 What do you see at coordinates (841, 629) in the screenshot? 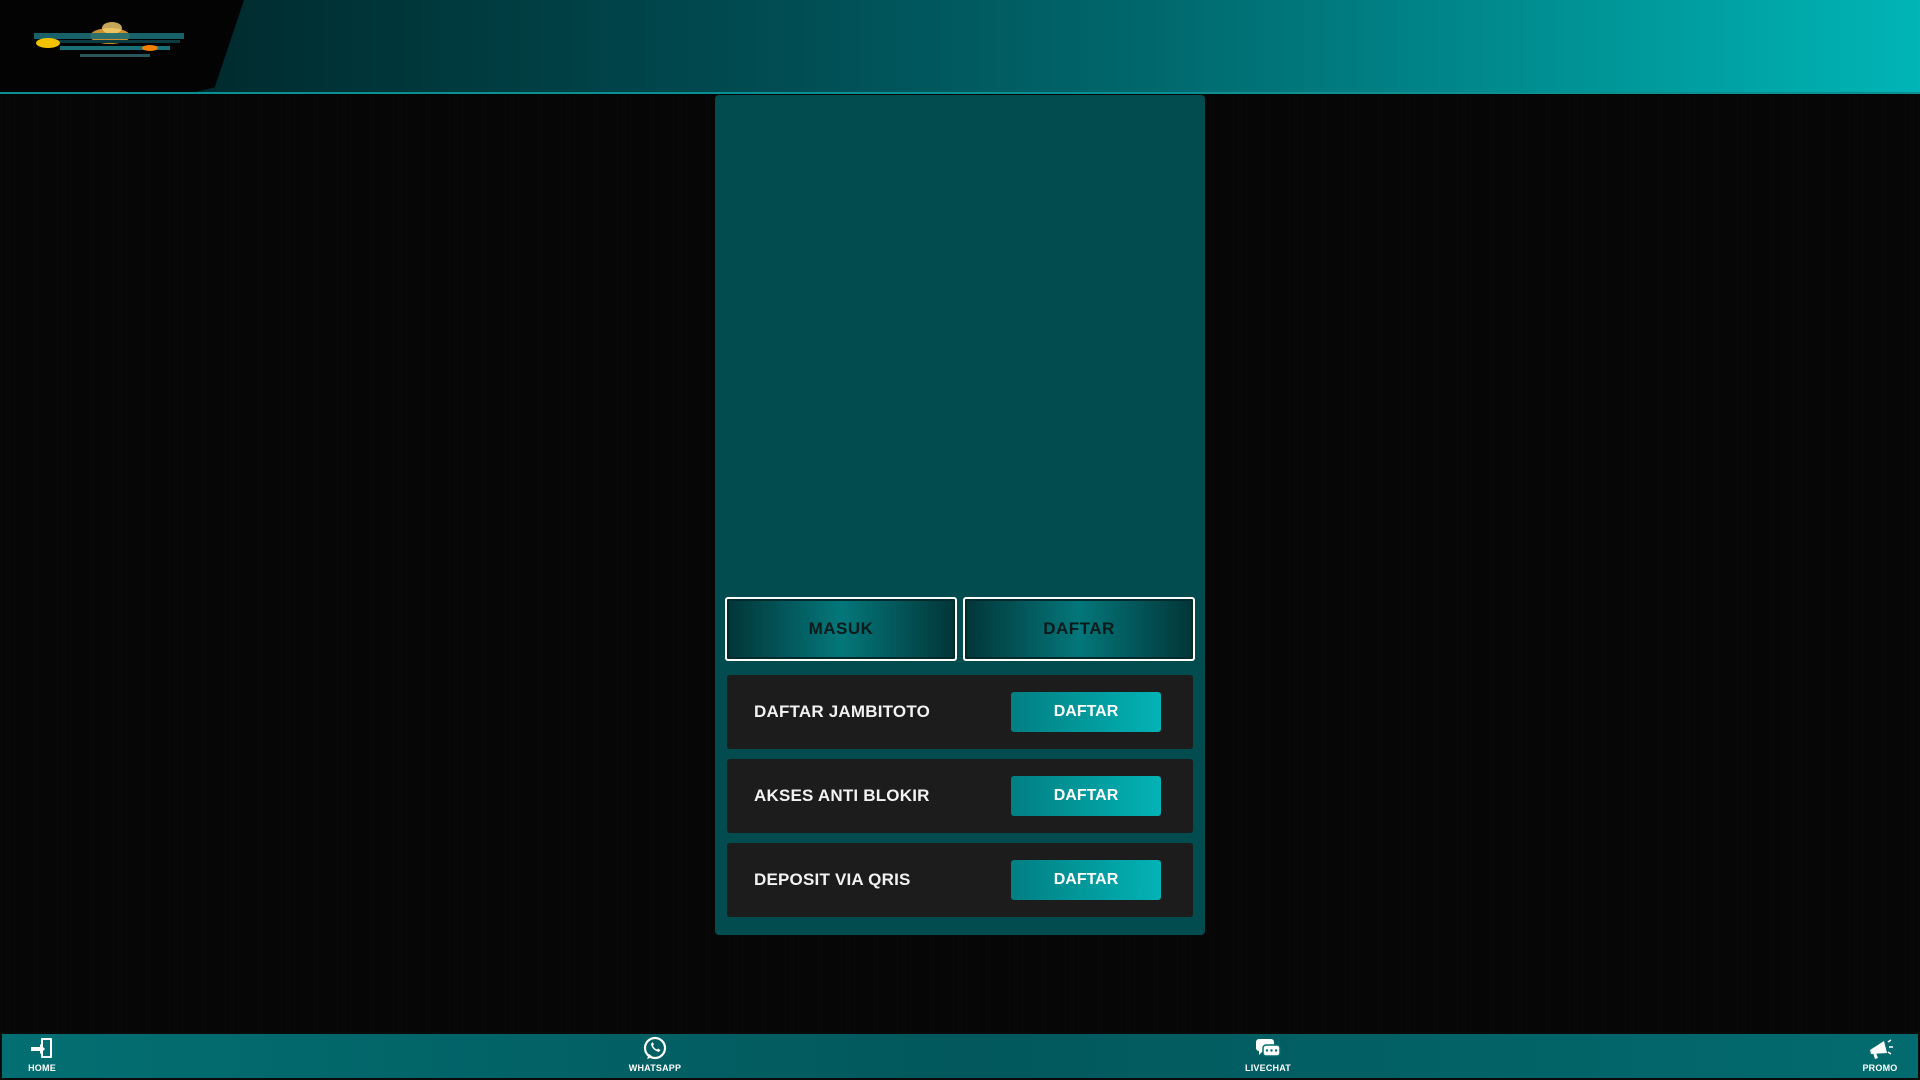
I see `login-button: MASUK` at bounding box center [841, 629].